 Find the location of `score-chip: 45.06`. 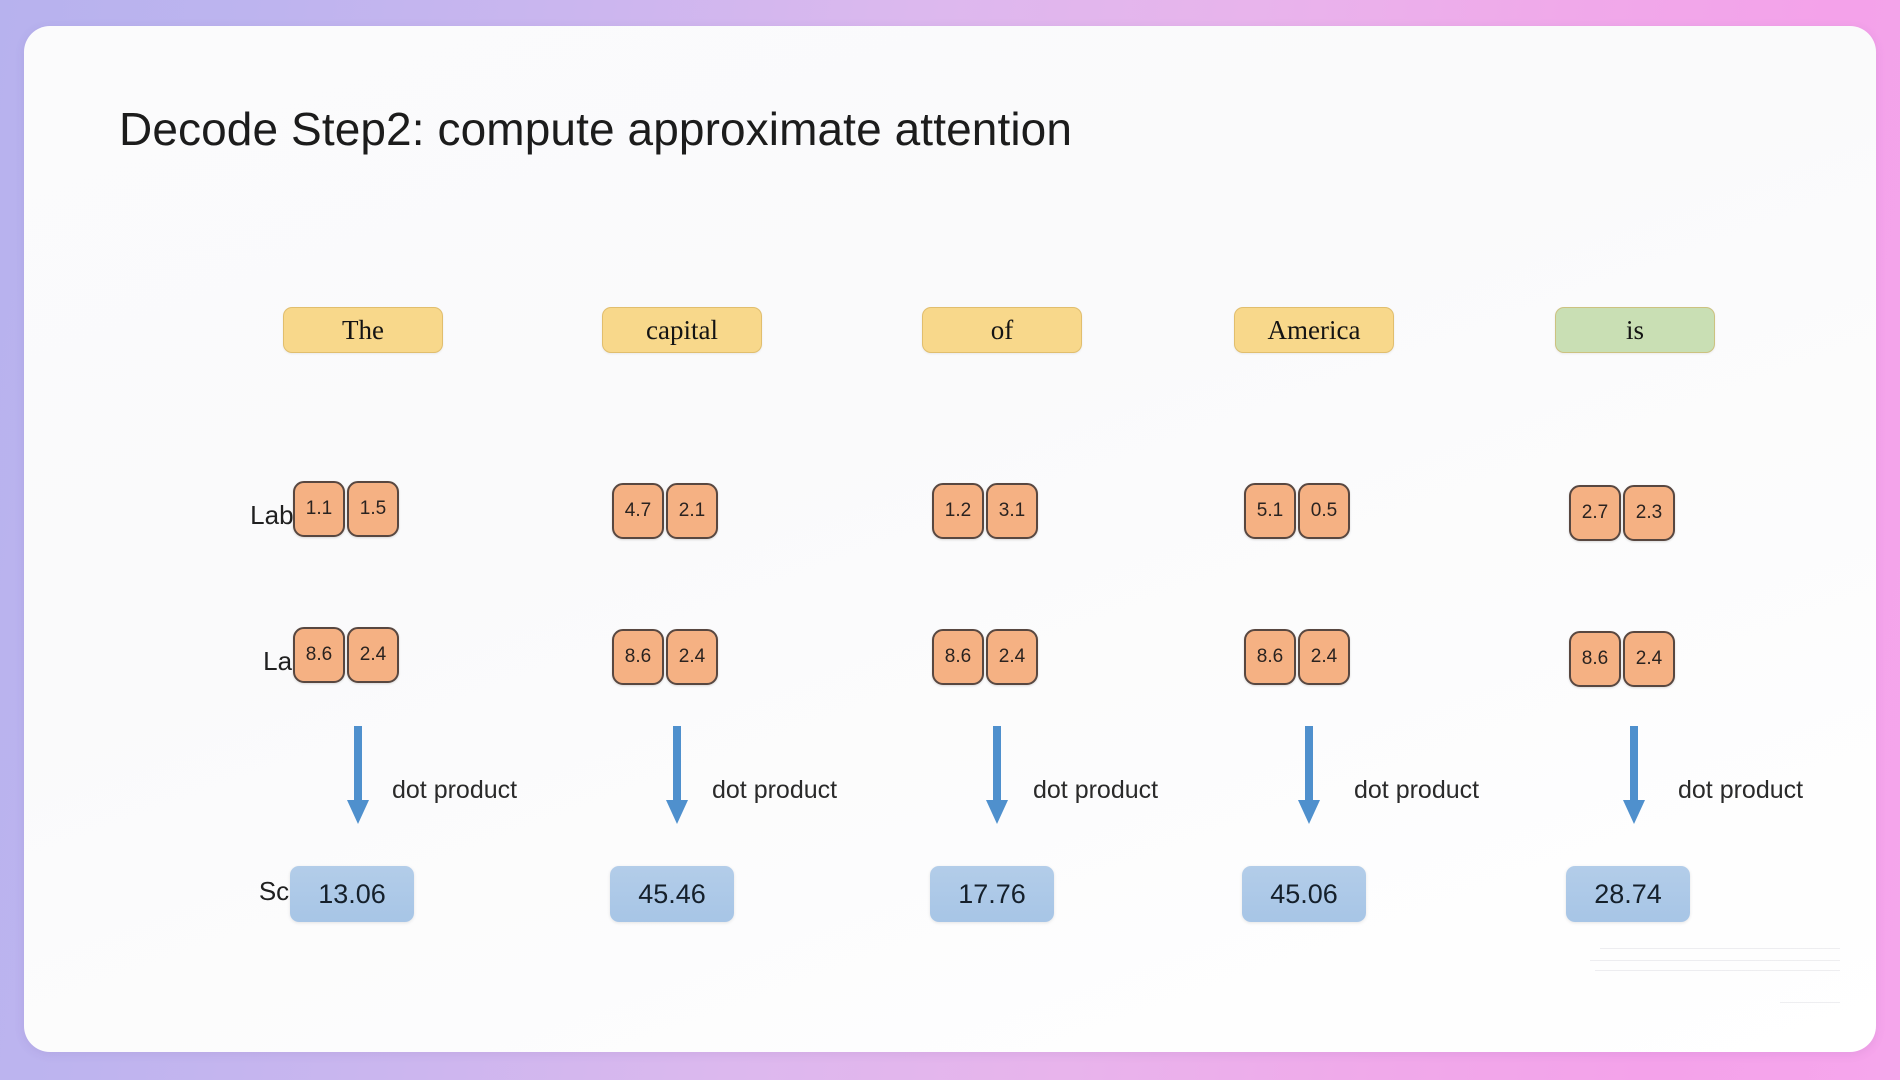

score-chip: 45.06 is located at coordinates (1304, 894).